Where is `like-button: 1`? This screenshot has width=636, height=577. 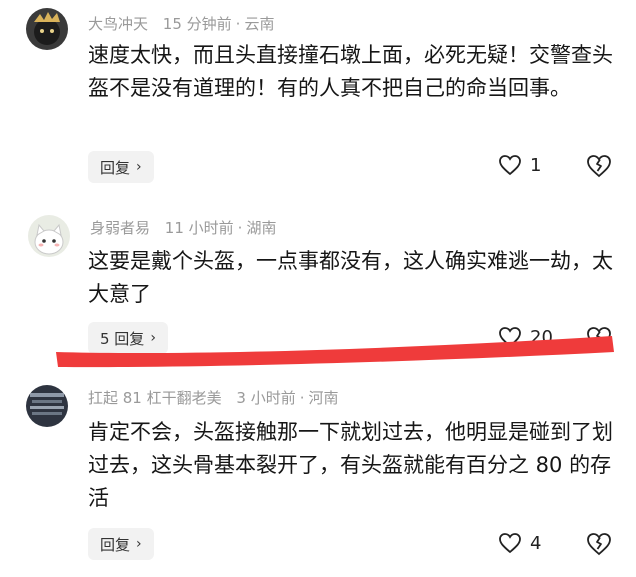 like-button: 1 is located at coordinates (519, 165).